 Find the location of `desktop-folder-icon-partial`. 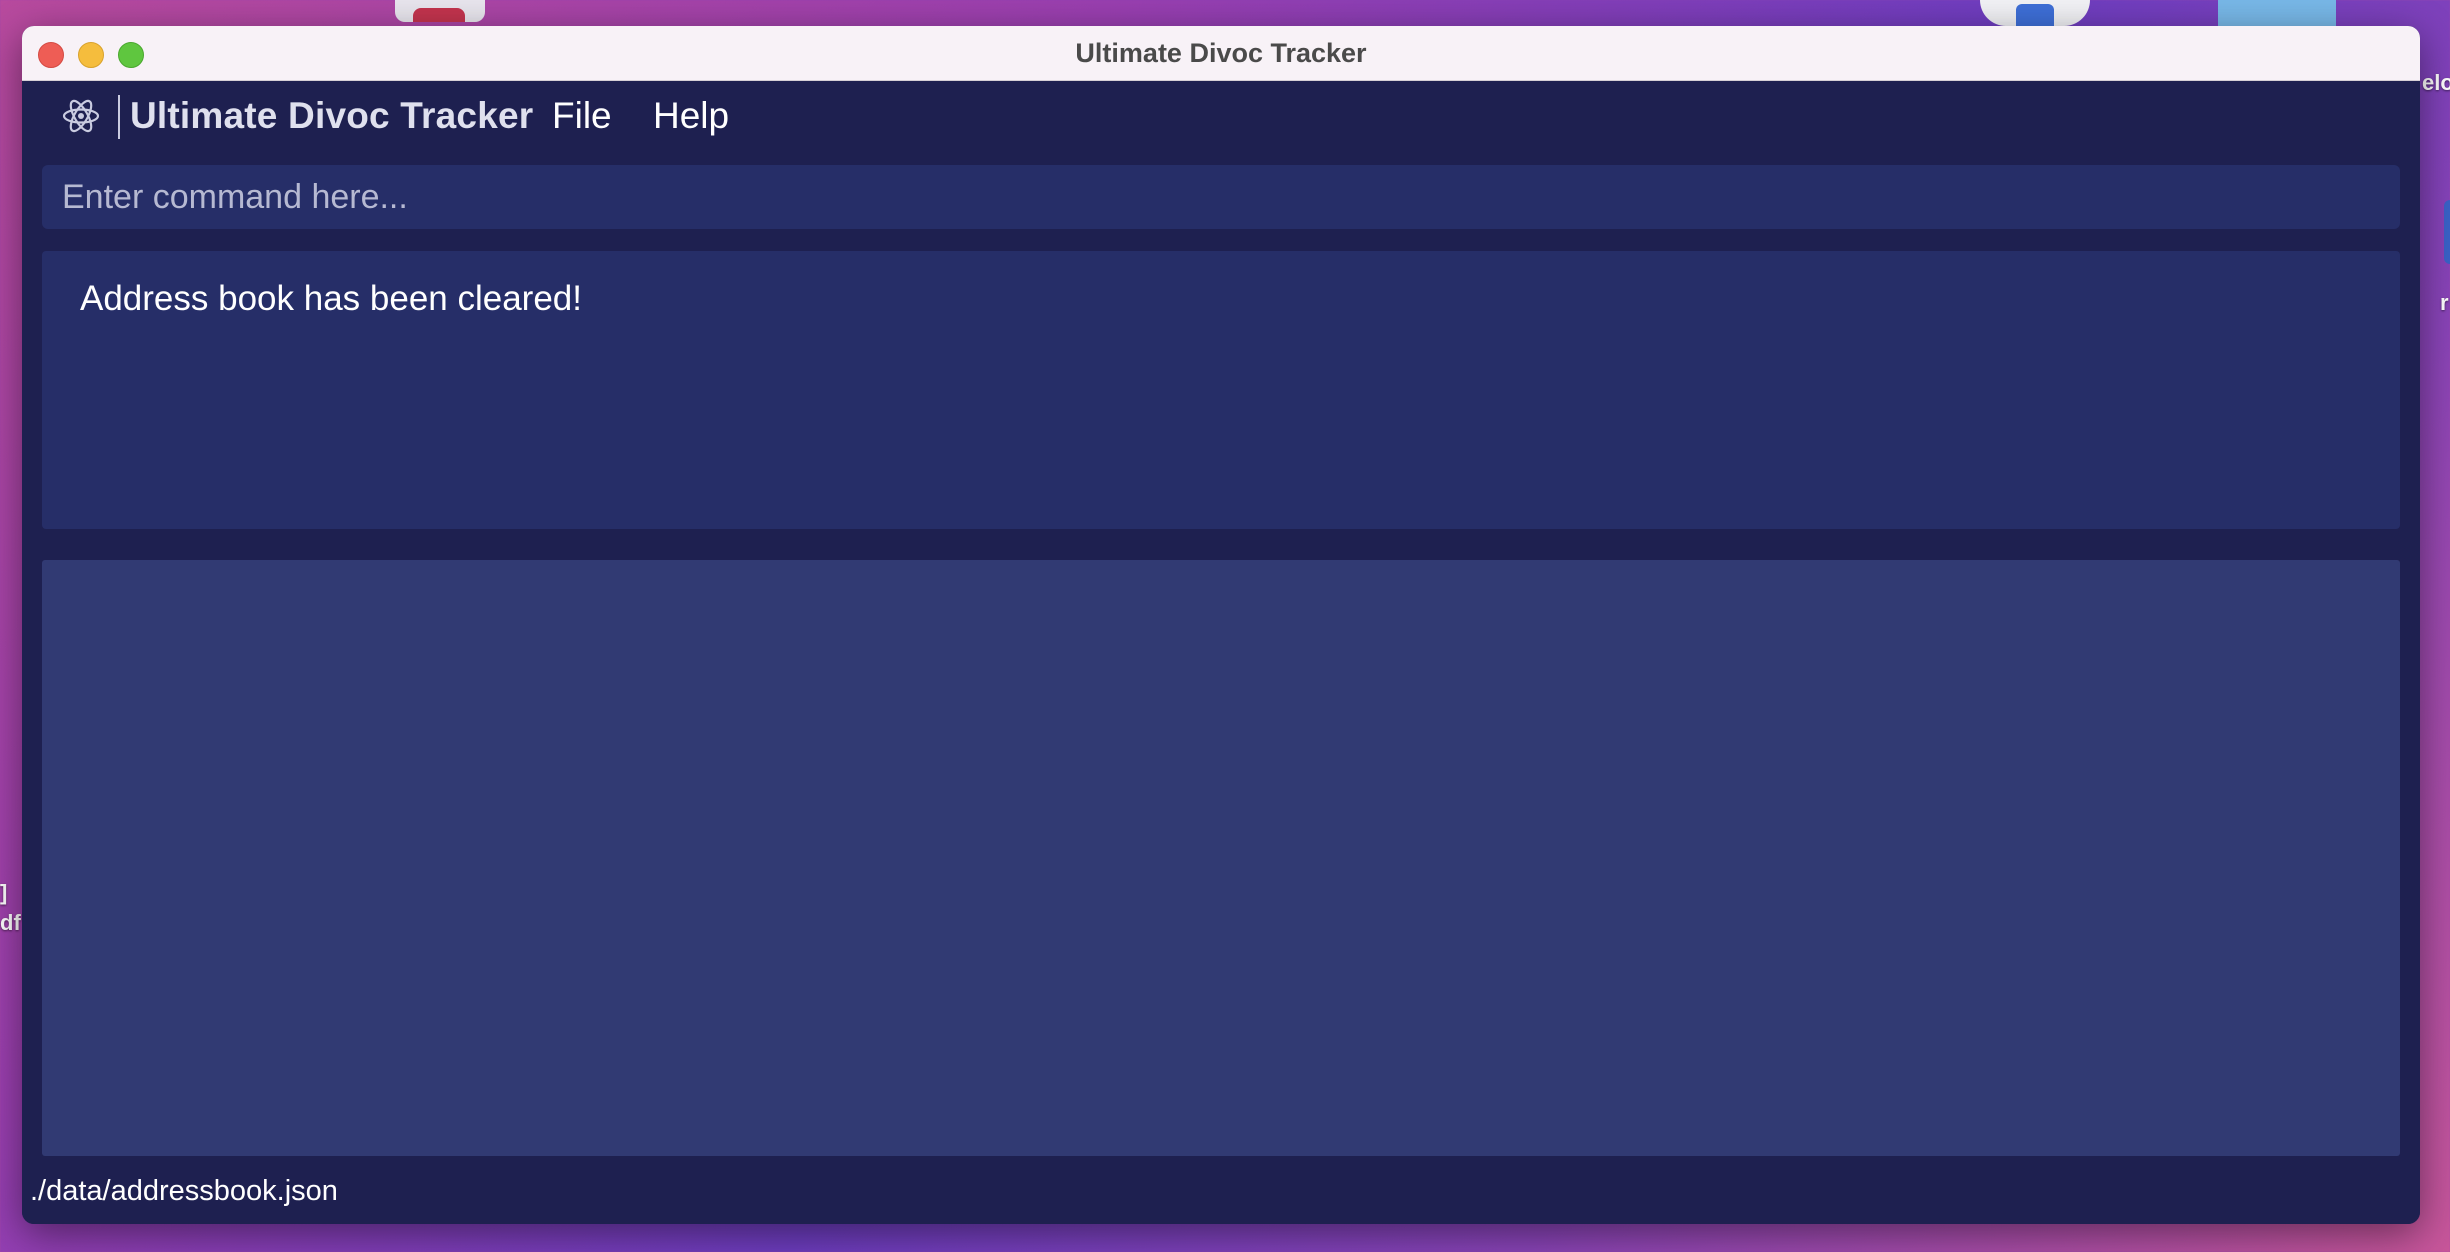

desktop-folder-icon-partial is located at coordinates (2277, 13).